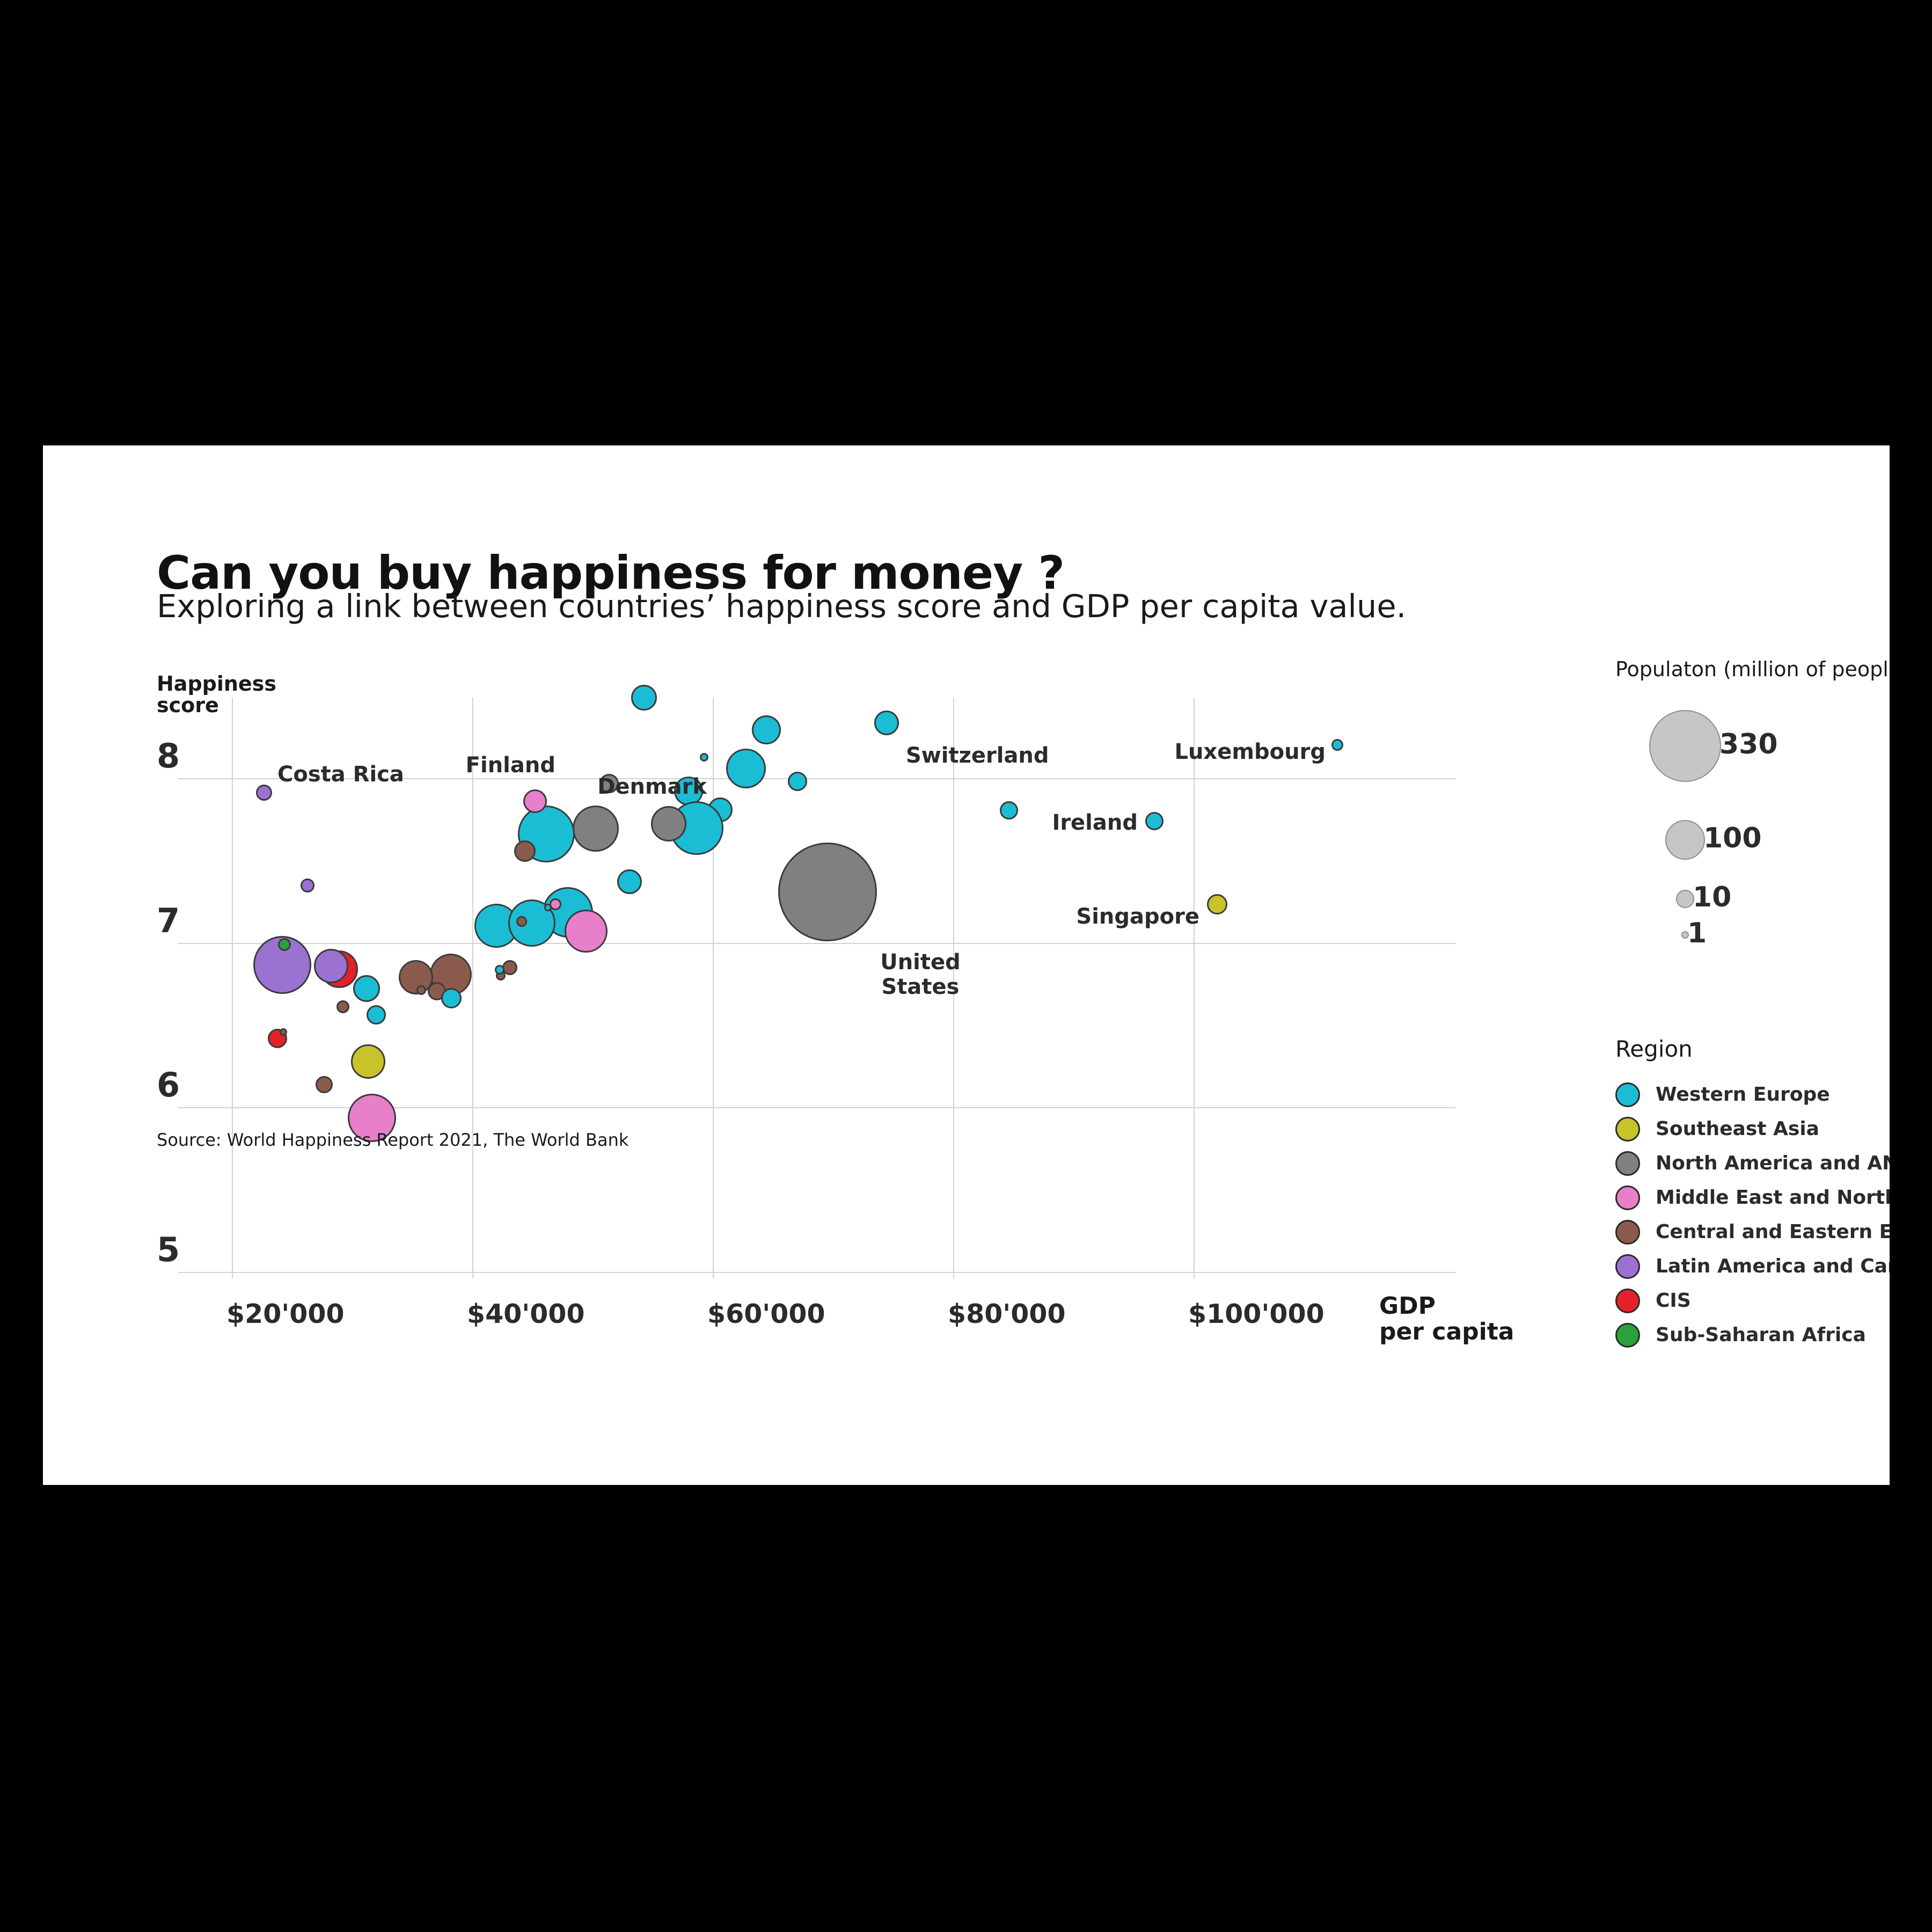 The width and height of the screenshot is (1932, 1932). Describe the element at coordinates (1446, 1332) in the screenshot. I see `x-axis-label-line2: per capita` at that location.